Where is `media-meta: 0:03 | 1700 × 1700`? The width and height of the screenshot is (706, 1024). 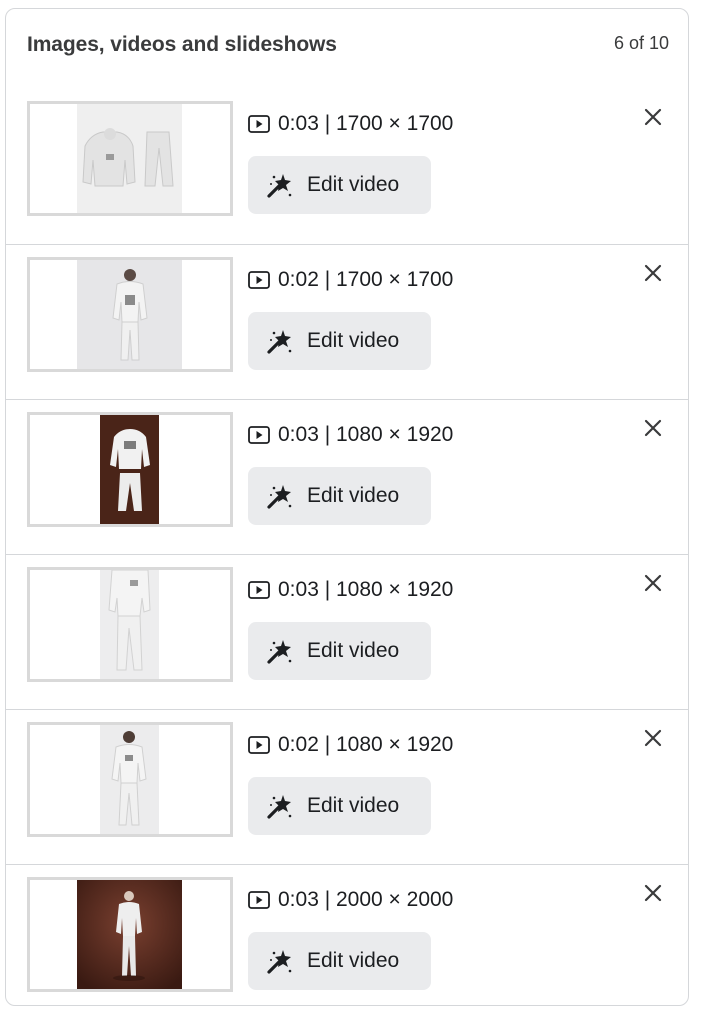 media-meta: 0:03 | 1700 × 1700 is located at coordinates (350, 124).